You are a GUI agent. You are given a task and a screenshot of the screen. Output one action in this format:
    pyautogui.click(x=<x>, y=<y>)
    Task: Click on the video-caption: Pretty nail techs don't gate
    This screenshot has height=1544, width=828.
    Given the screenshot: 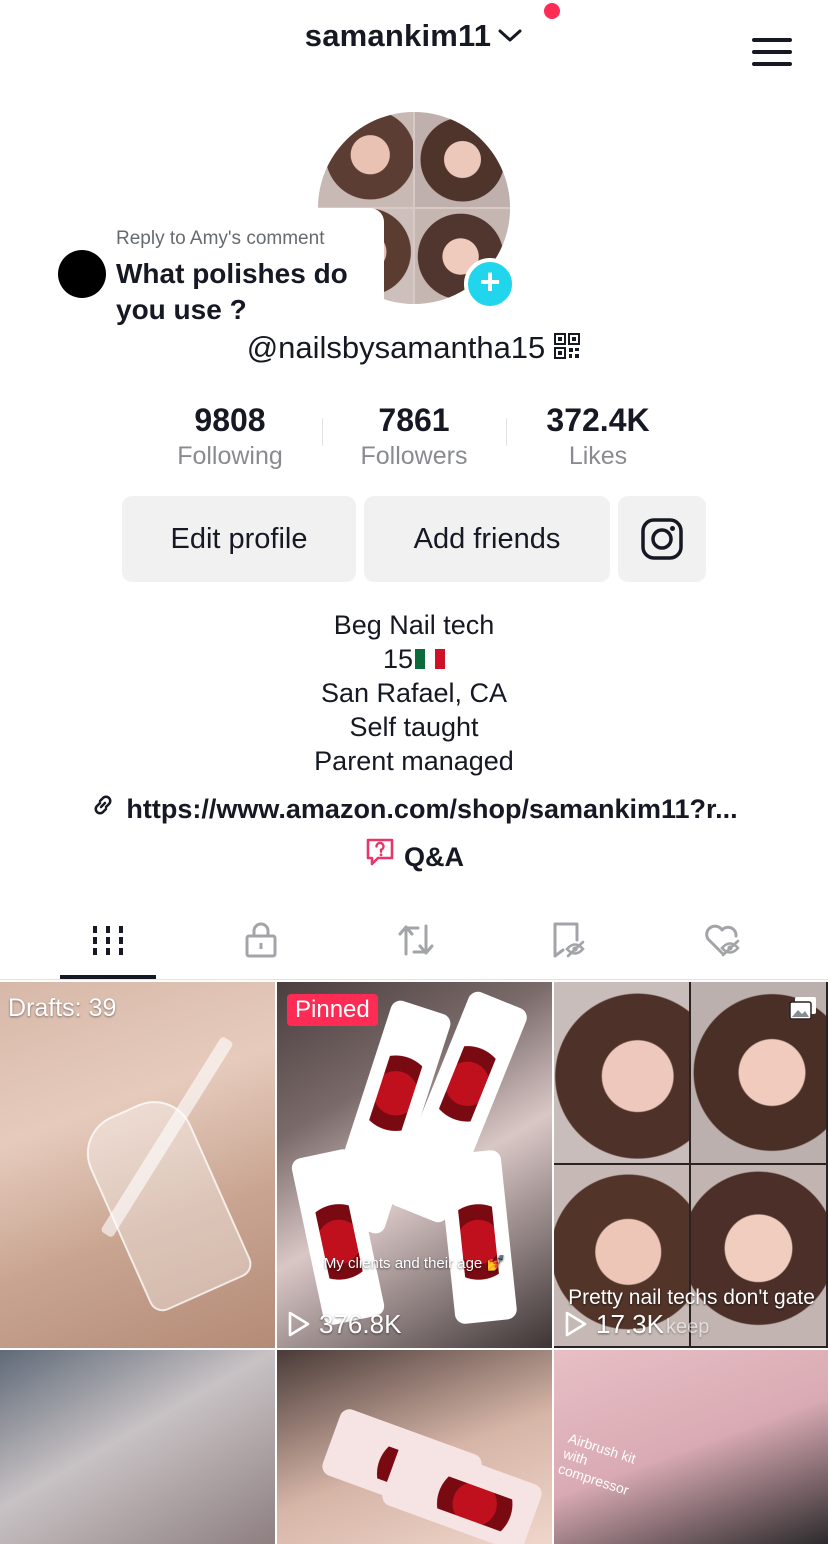 What is the action you would take?
    pyautogui.click(x=691, y=1297)
    